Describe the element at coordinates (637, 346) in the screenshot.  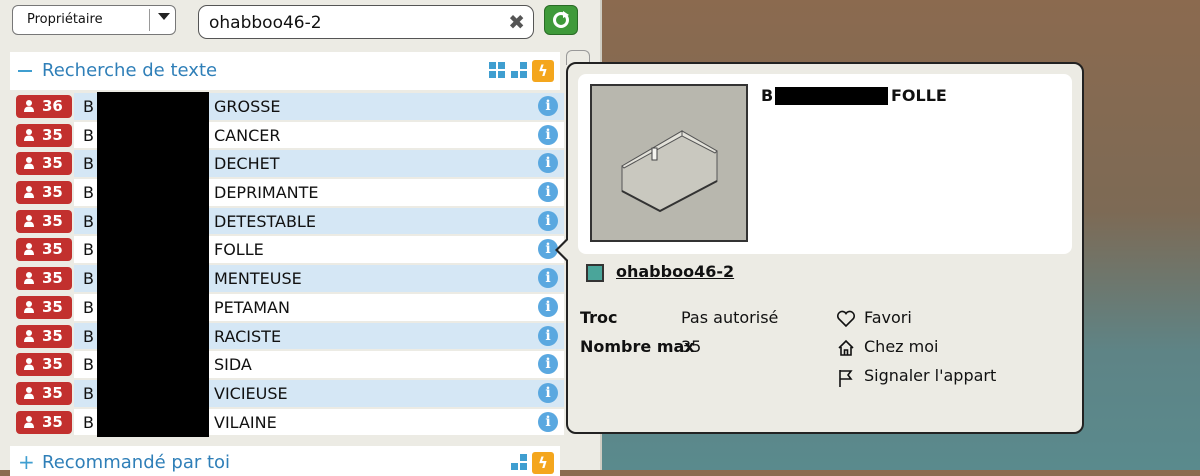
I see `max-users-label: Nombre max` at that location.